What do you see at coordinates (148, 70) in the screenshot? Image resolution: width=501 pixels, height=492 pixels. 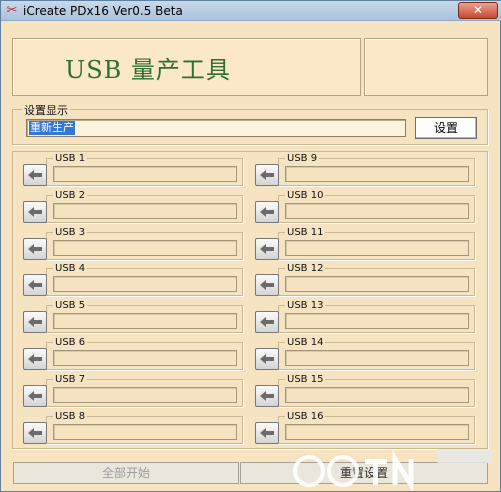 I see `page-title: USB 量产工具` at bounding box center [148, 70].